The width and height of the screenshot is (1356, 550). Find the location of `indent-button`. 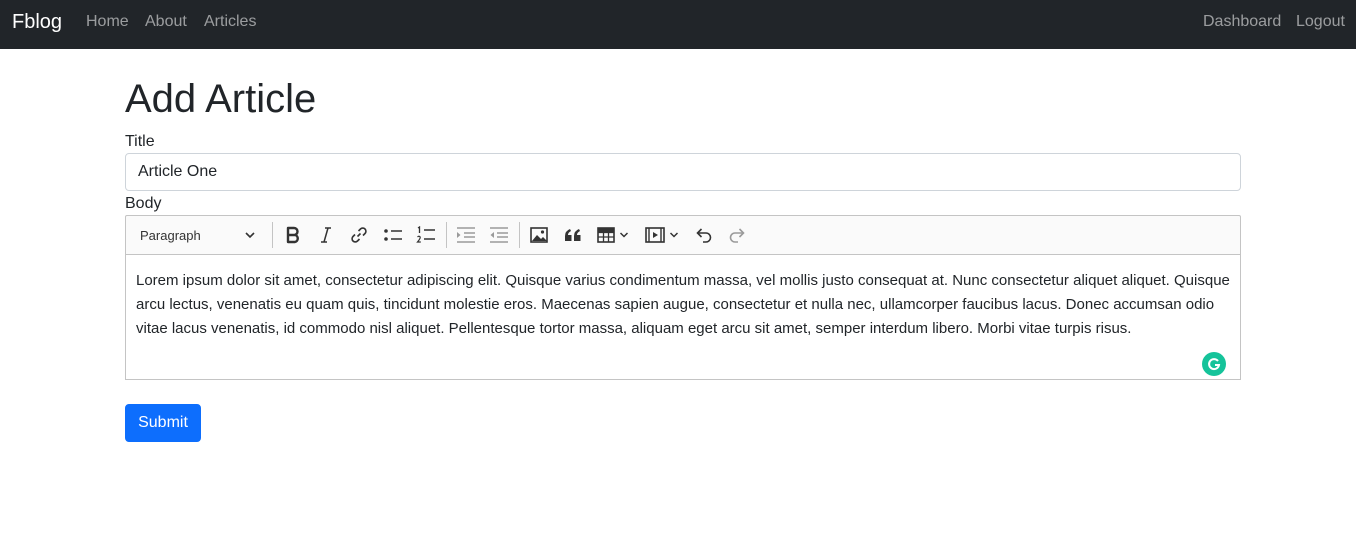

indent-button is located at coordinates (499, 235).